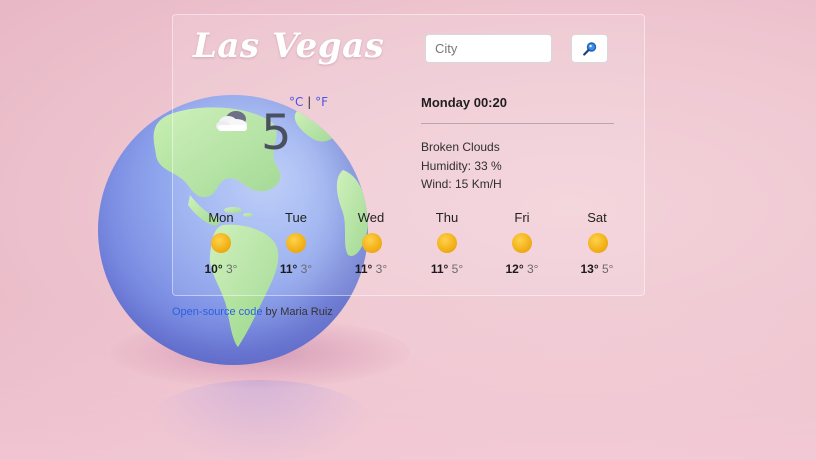  Describe the element at coordinates (461, 184) in the screenshot. I see `wind: Wind: 15 Km/H` at that location.